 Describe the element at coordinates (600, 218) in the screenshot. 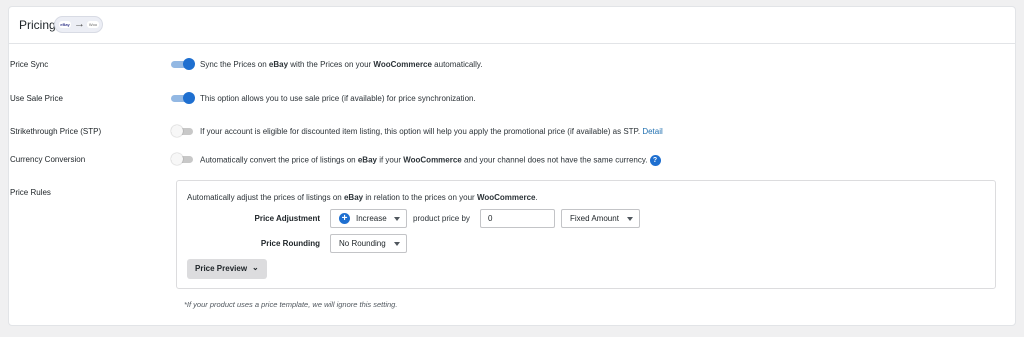

I see `adjustment-type-select: Fixed Amount` at that location.